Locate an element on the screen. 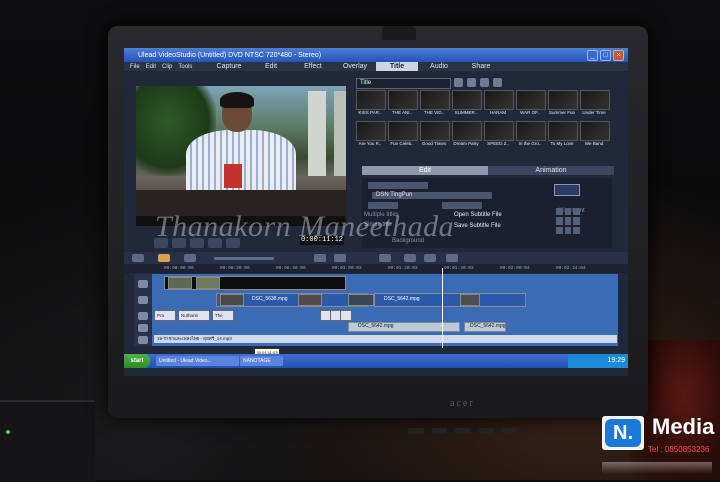 The width and height of the screenshot is (720, 482). timeline-view-icon is located at coordinates (164, 258).